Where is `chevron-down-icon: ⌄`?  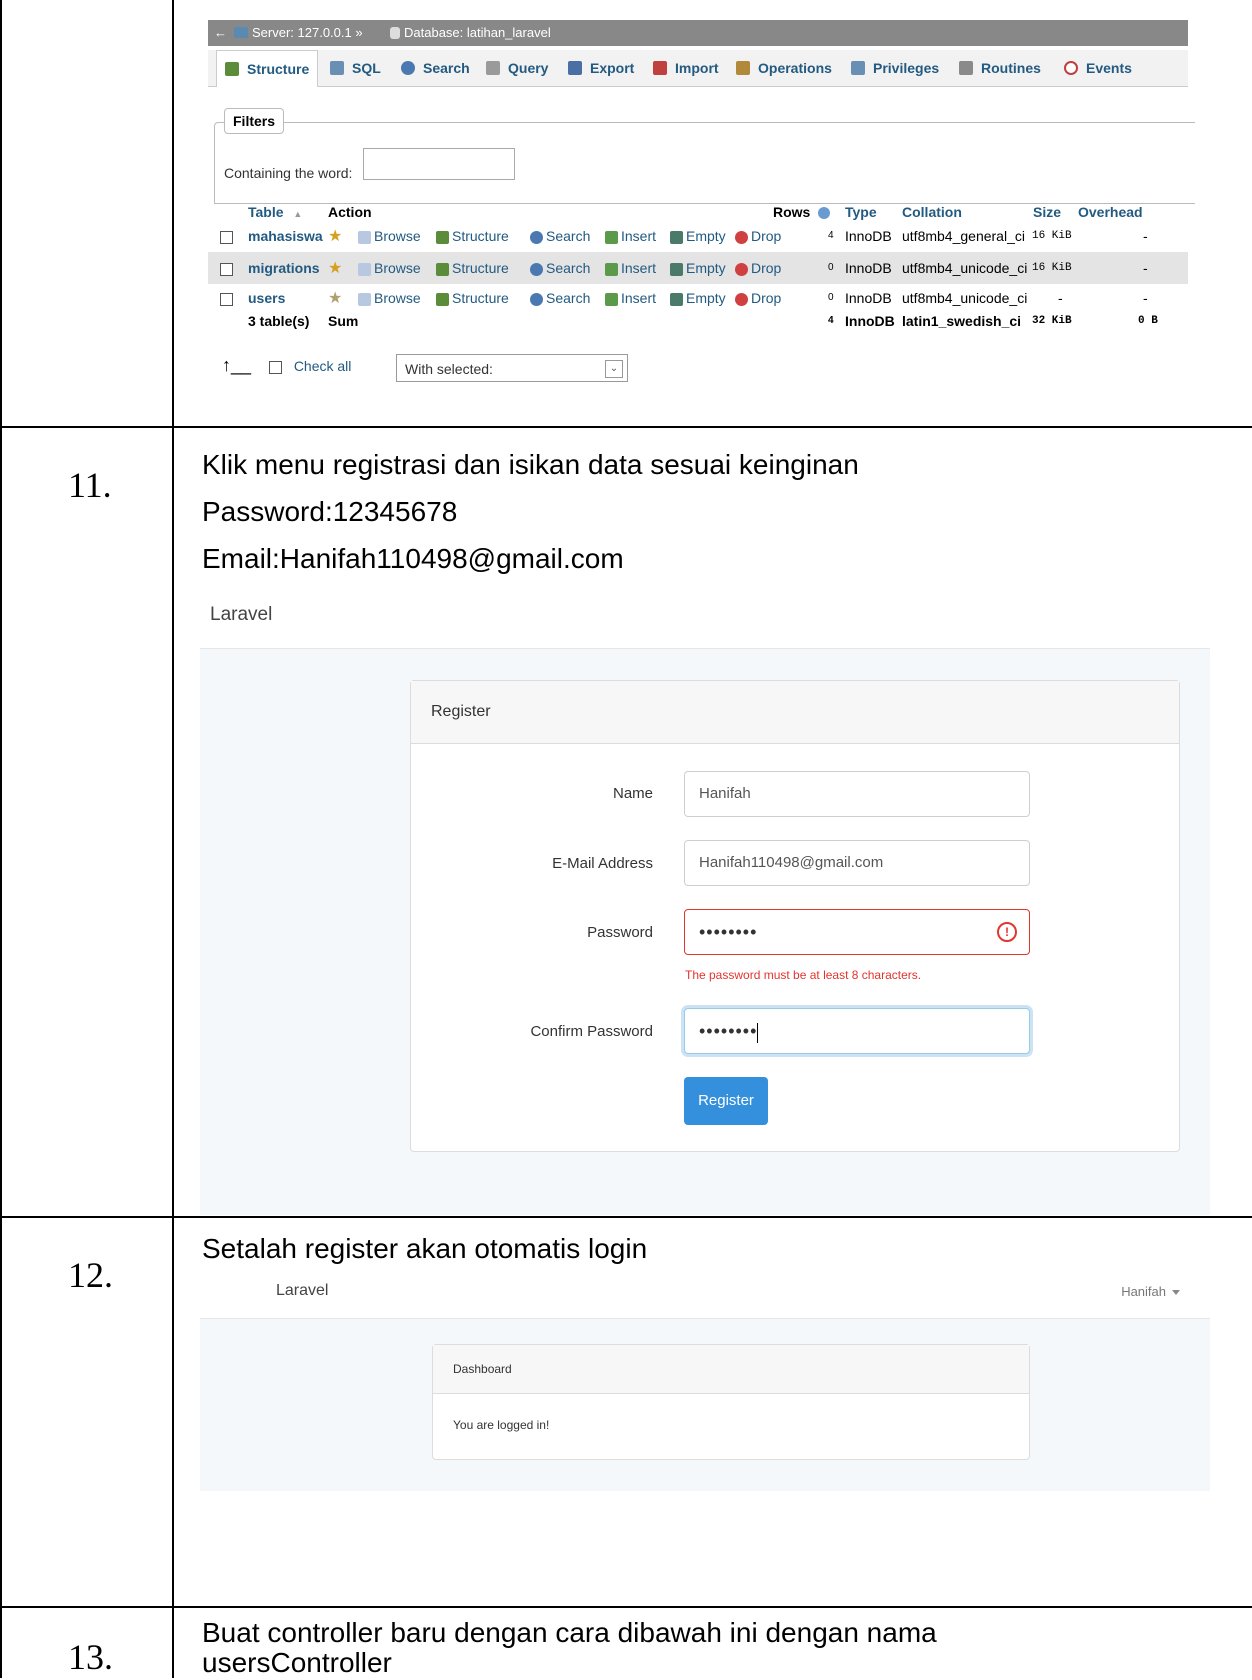
chevron-down-icon: ⌄ is located at coordinates (614, 369).